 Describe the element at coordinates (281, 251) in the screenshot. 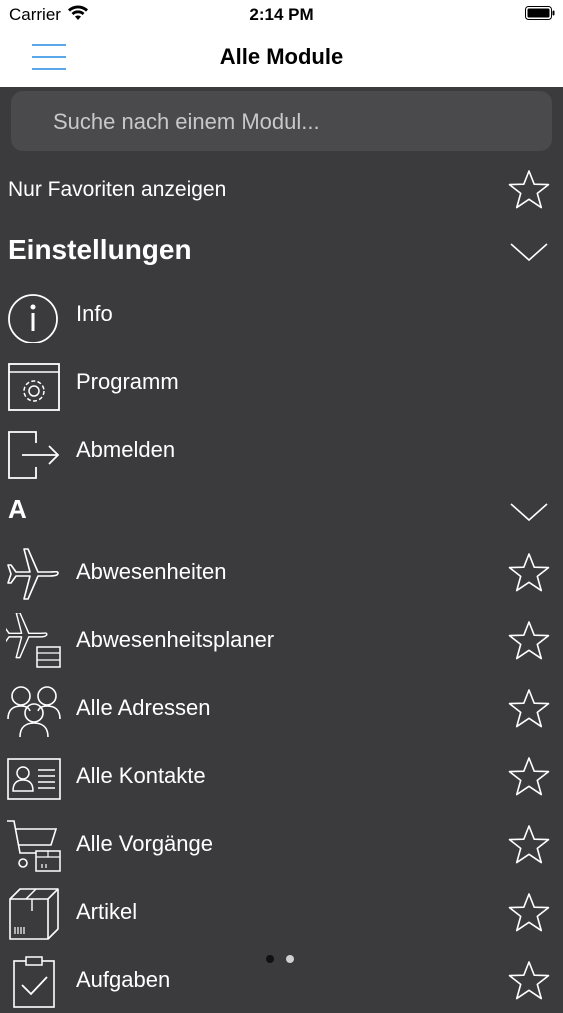

I see `section-header-settings: Einstellungen` at that location.